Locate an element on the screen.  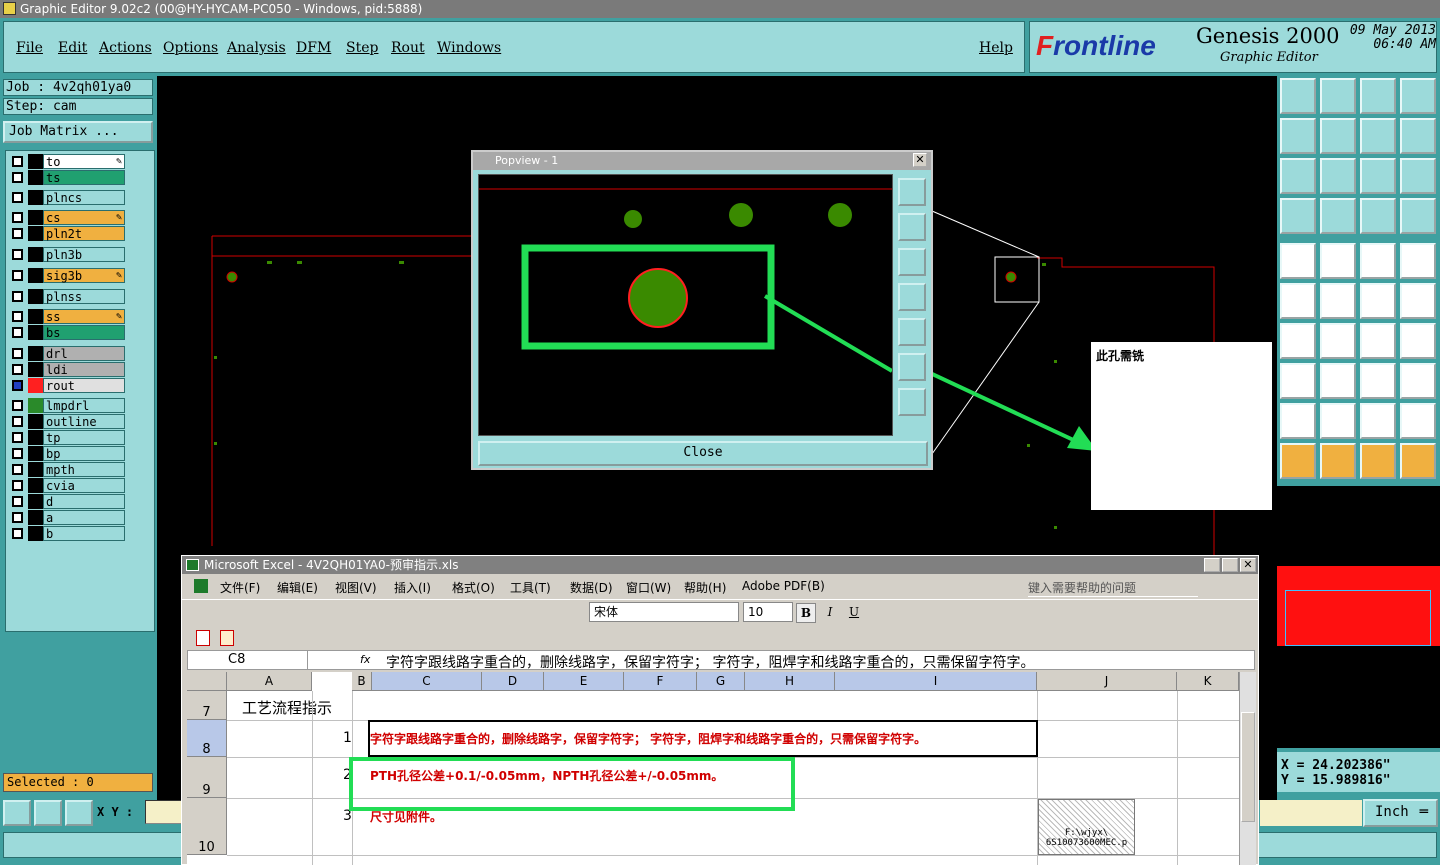
layer-row-bs: bs is located at coordinates (80, 333).